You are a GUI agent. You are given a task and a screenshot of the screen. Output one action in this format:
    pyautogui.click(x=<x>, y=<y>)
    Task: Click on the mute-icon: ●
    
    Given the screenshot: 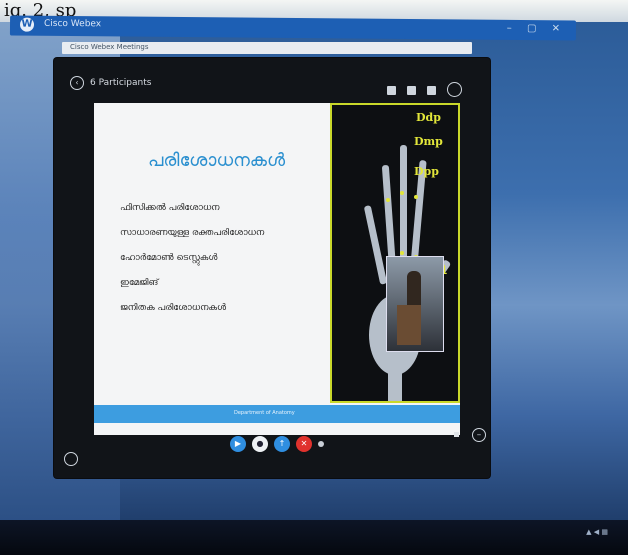 What is the action you would take?
    pyautogui.click(x=260, y=444)
    